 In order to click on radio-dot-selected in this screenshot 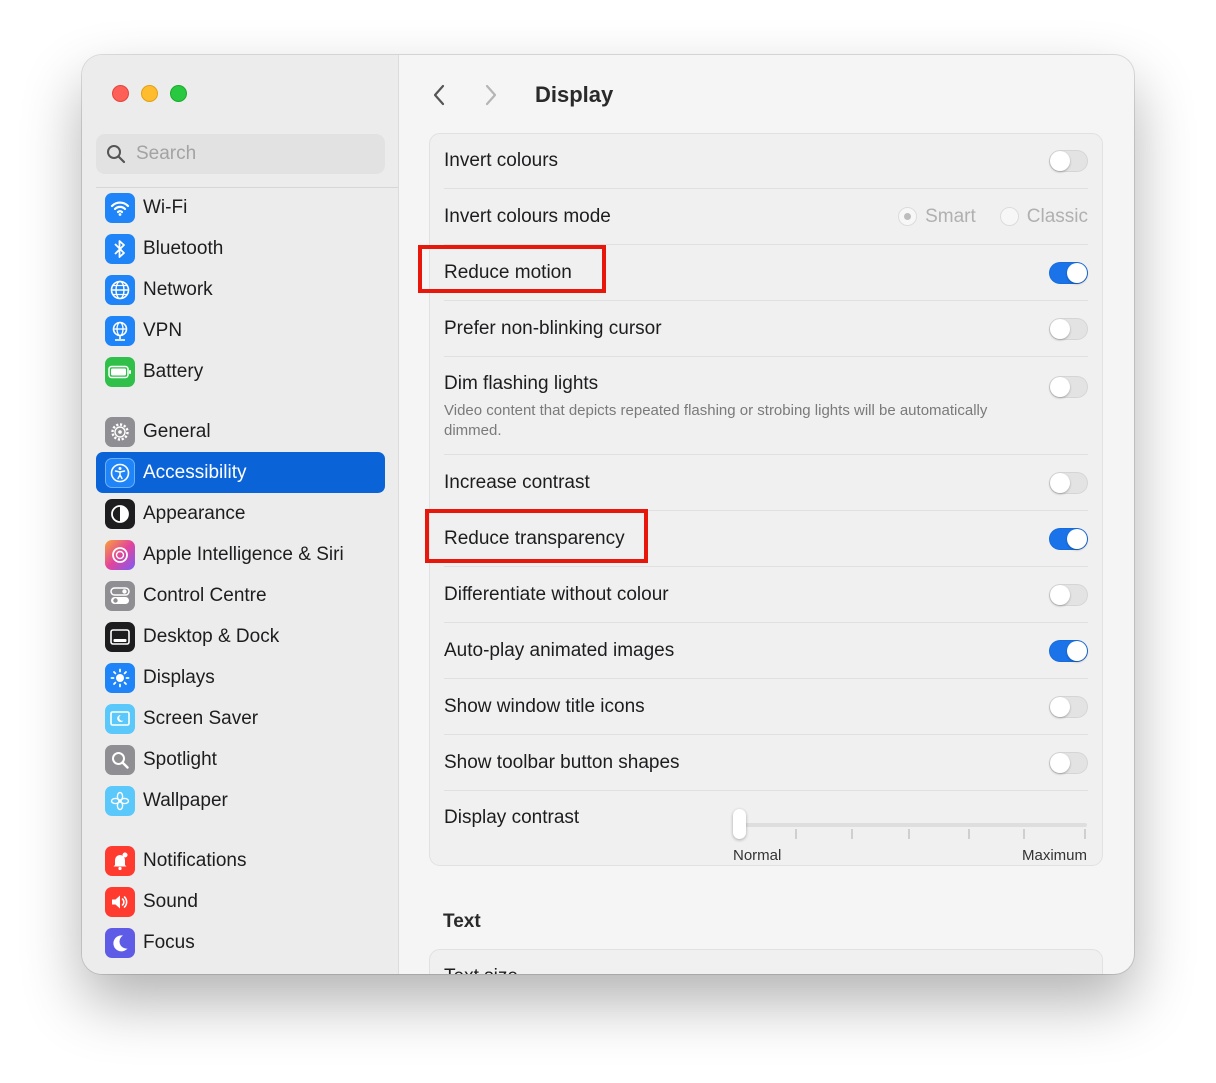, I will do `click(908, 216)`.